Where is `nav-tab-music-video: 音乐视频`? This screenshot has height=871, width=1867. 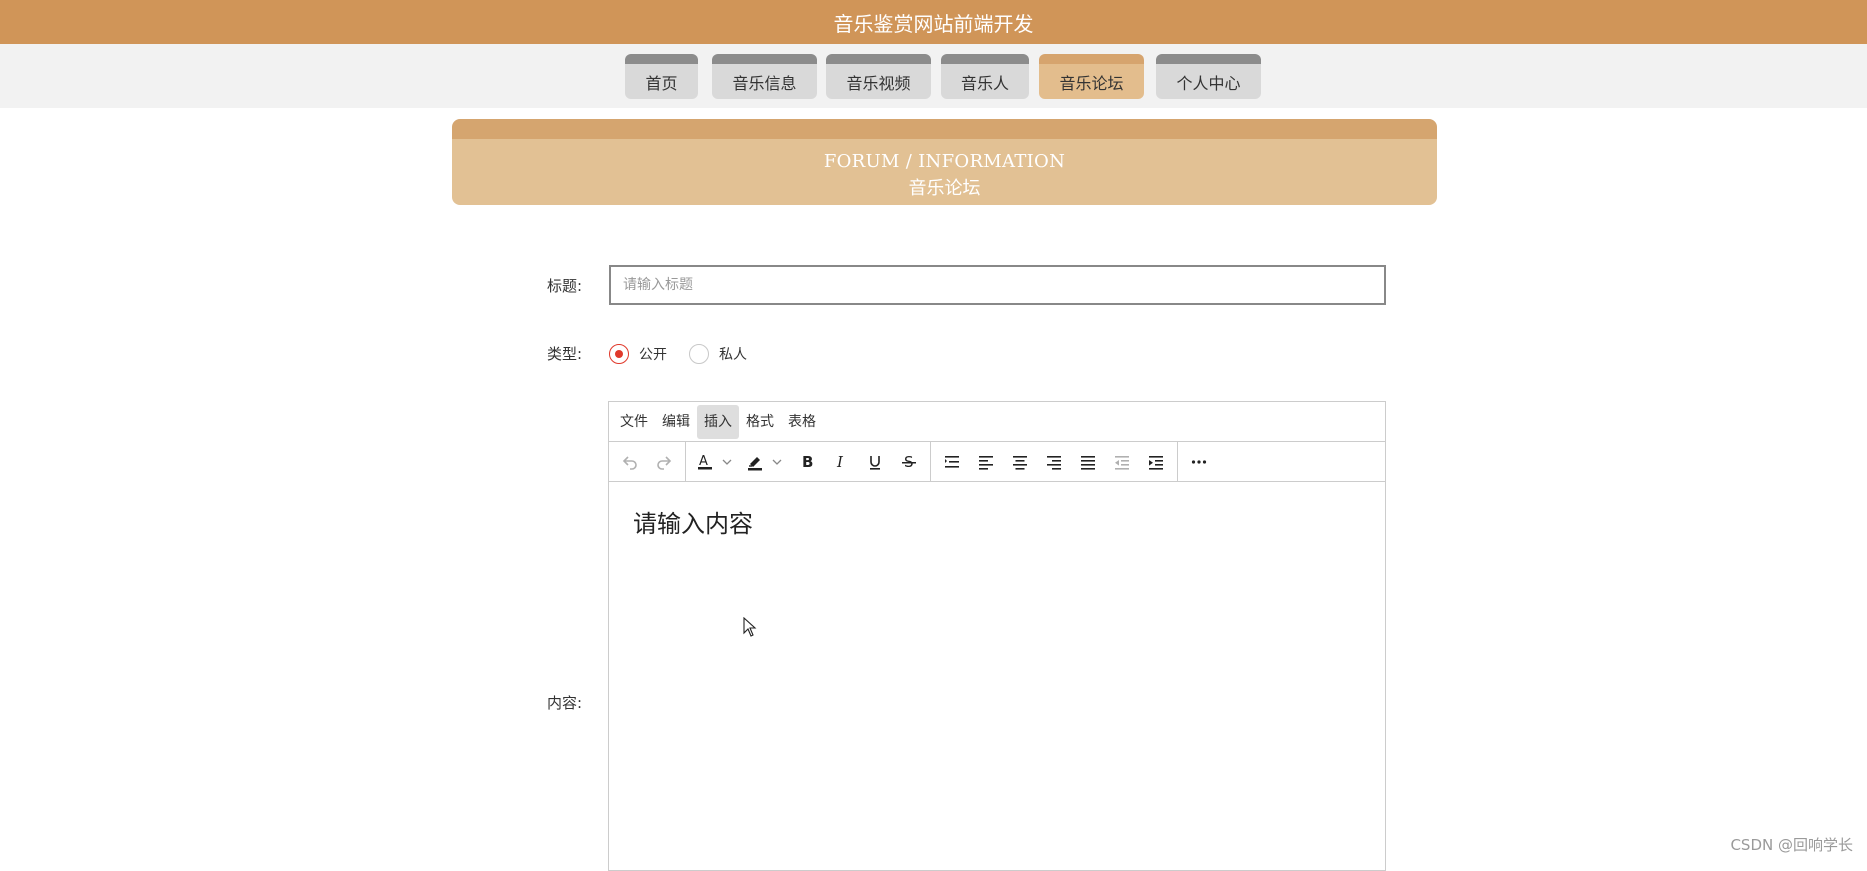 nav-tab-music-video: 音乐视频 is located at coordinates (878, 76).